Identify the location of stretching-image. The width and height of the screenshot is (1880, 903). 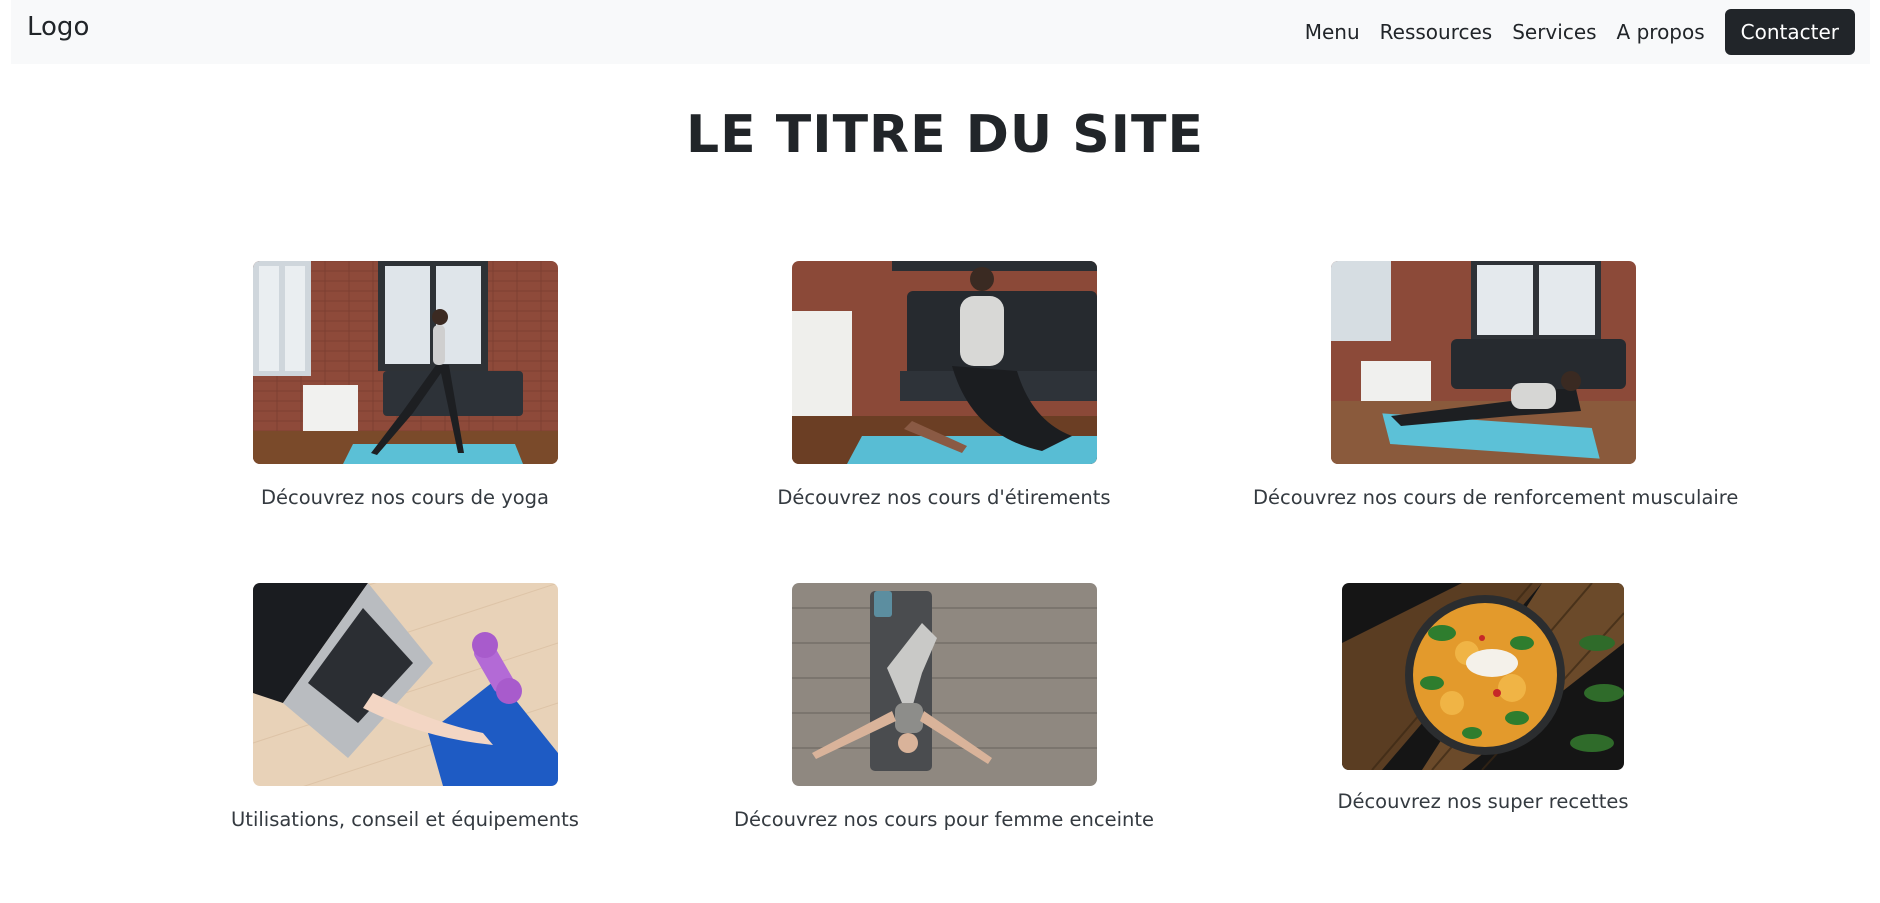
(944, 362).